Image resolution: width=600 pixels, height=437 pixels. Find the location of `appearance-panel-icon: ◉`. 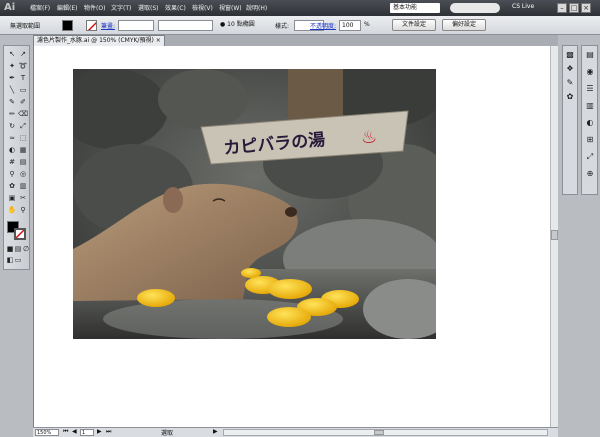

appearance-panel-icon: ◉ is located at coordinates (590, 72).